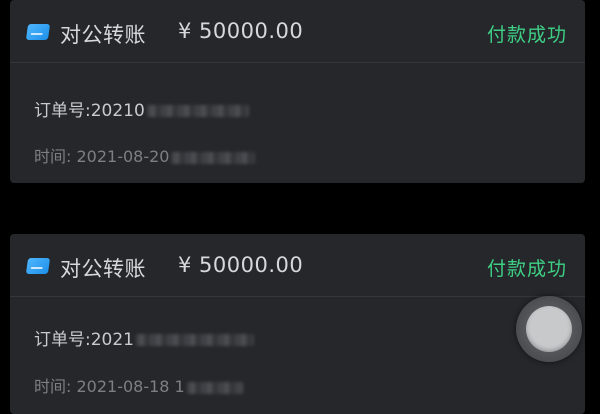  I want to click on time-row: 时间: 2021-08-20, so click(145, 155).